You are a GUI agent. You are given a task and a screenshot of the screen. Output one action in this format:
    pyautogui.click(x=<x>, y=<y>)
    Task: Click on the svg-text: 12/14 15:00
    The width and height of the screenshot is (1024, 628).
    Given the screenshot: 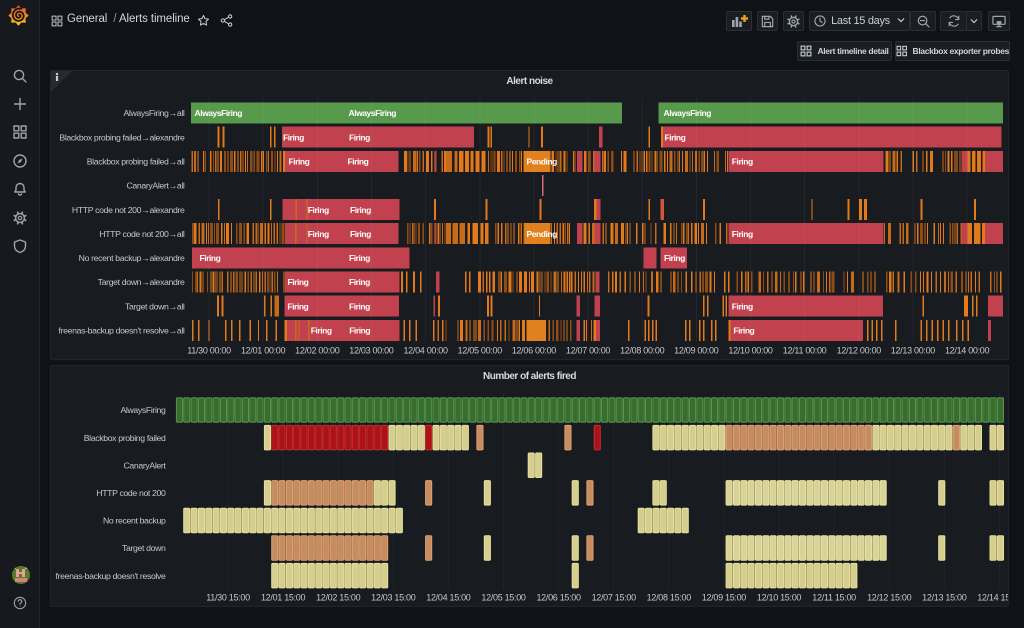 What is the action you would take?
    pyautogui.click(x=993, y=598)
    